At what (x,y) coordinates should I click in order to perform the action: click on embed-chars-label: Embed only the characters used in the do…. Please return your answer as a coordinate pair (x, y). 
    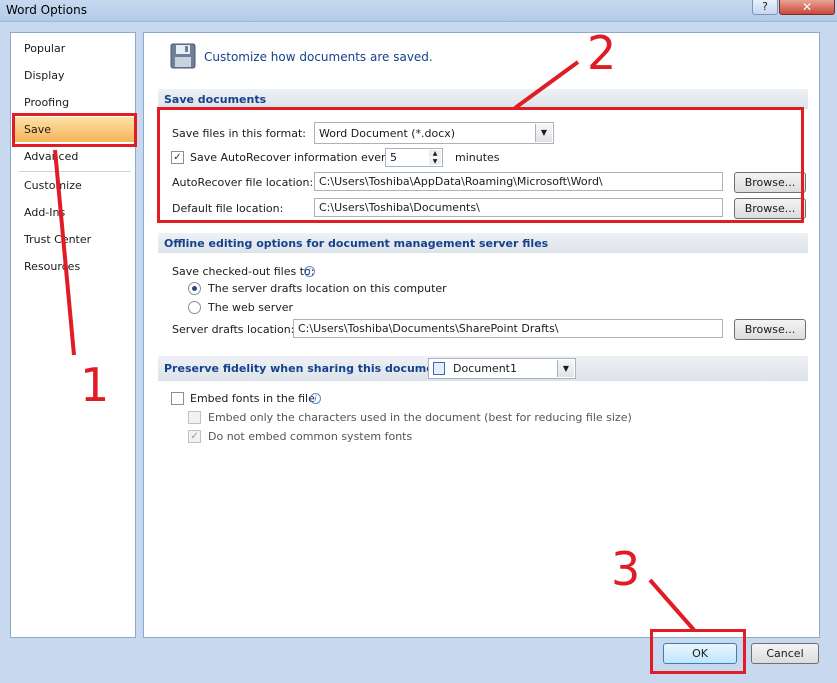
    Looking at the image, I should click on (420, 417).